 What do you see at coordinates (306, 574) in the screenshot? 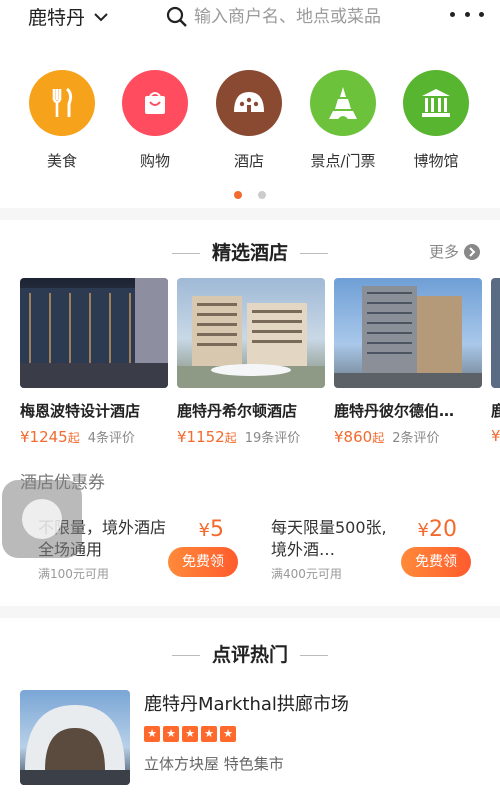
I see `coupon-condition: 满400元可用` at bounding box center [306, 574].